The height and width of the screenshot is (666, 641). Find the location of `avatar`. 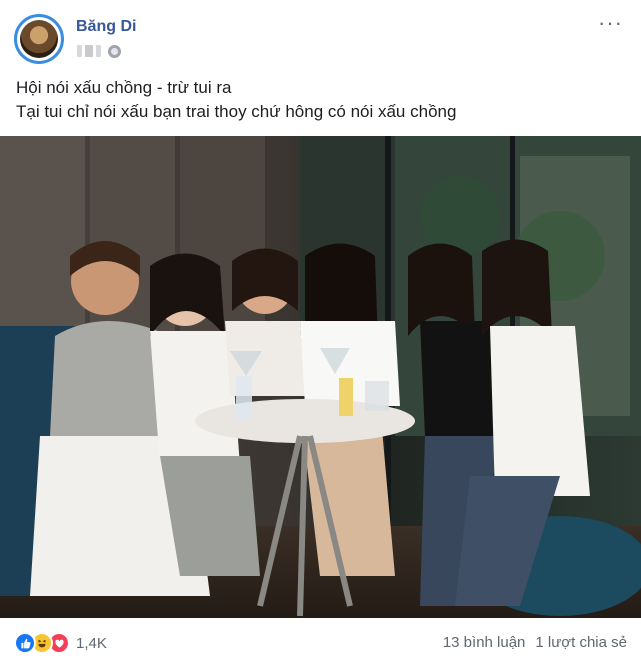

avatar is located at coordinates (39, 39).